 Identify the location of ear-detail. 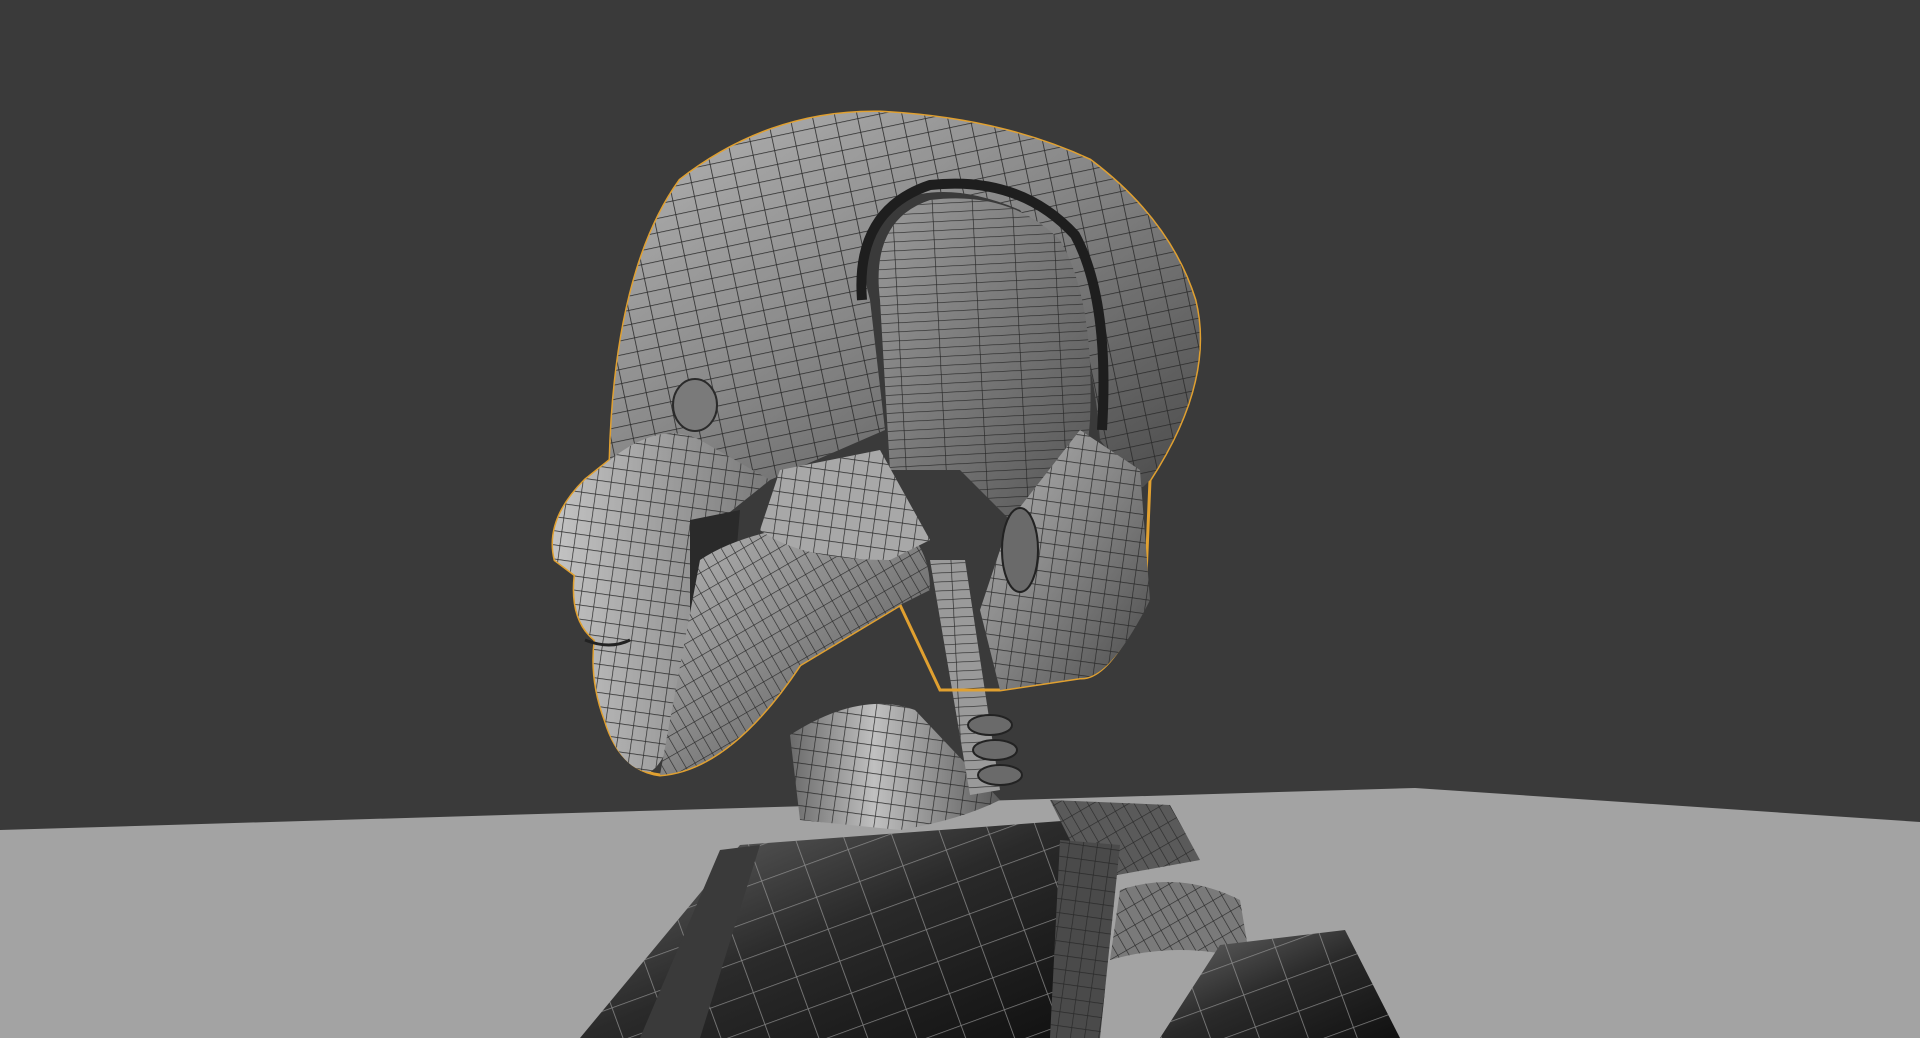
(1020, 550).